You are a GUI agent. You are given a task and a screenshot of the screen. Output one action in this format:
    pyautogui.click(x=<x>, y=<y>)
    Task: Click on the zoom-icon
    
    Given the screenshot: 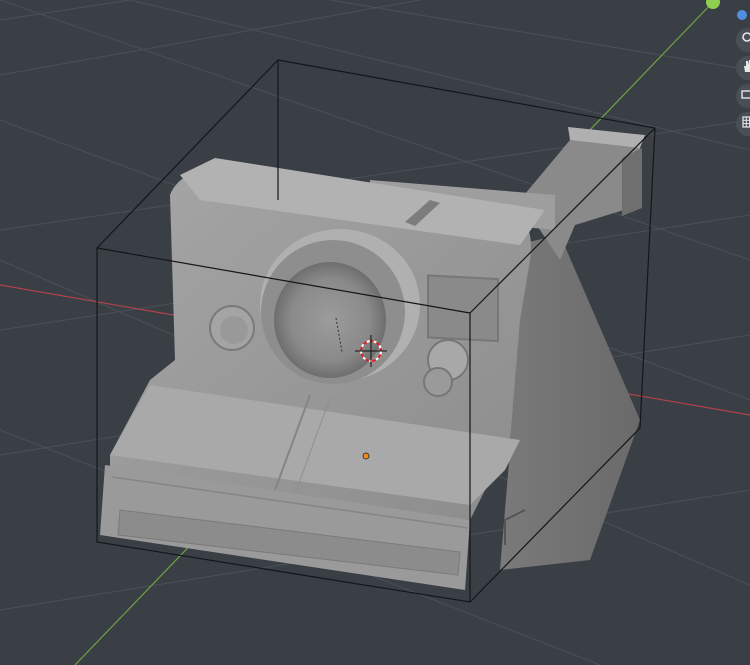 What is the action you would take?
    pyautogui.click(x=745, y=40)
    